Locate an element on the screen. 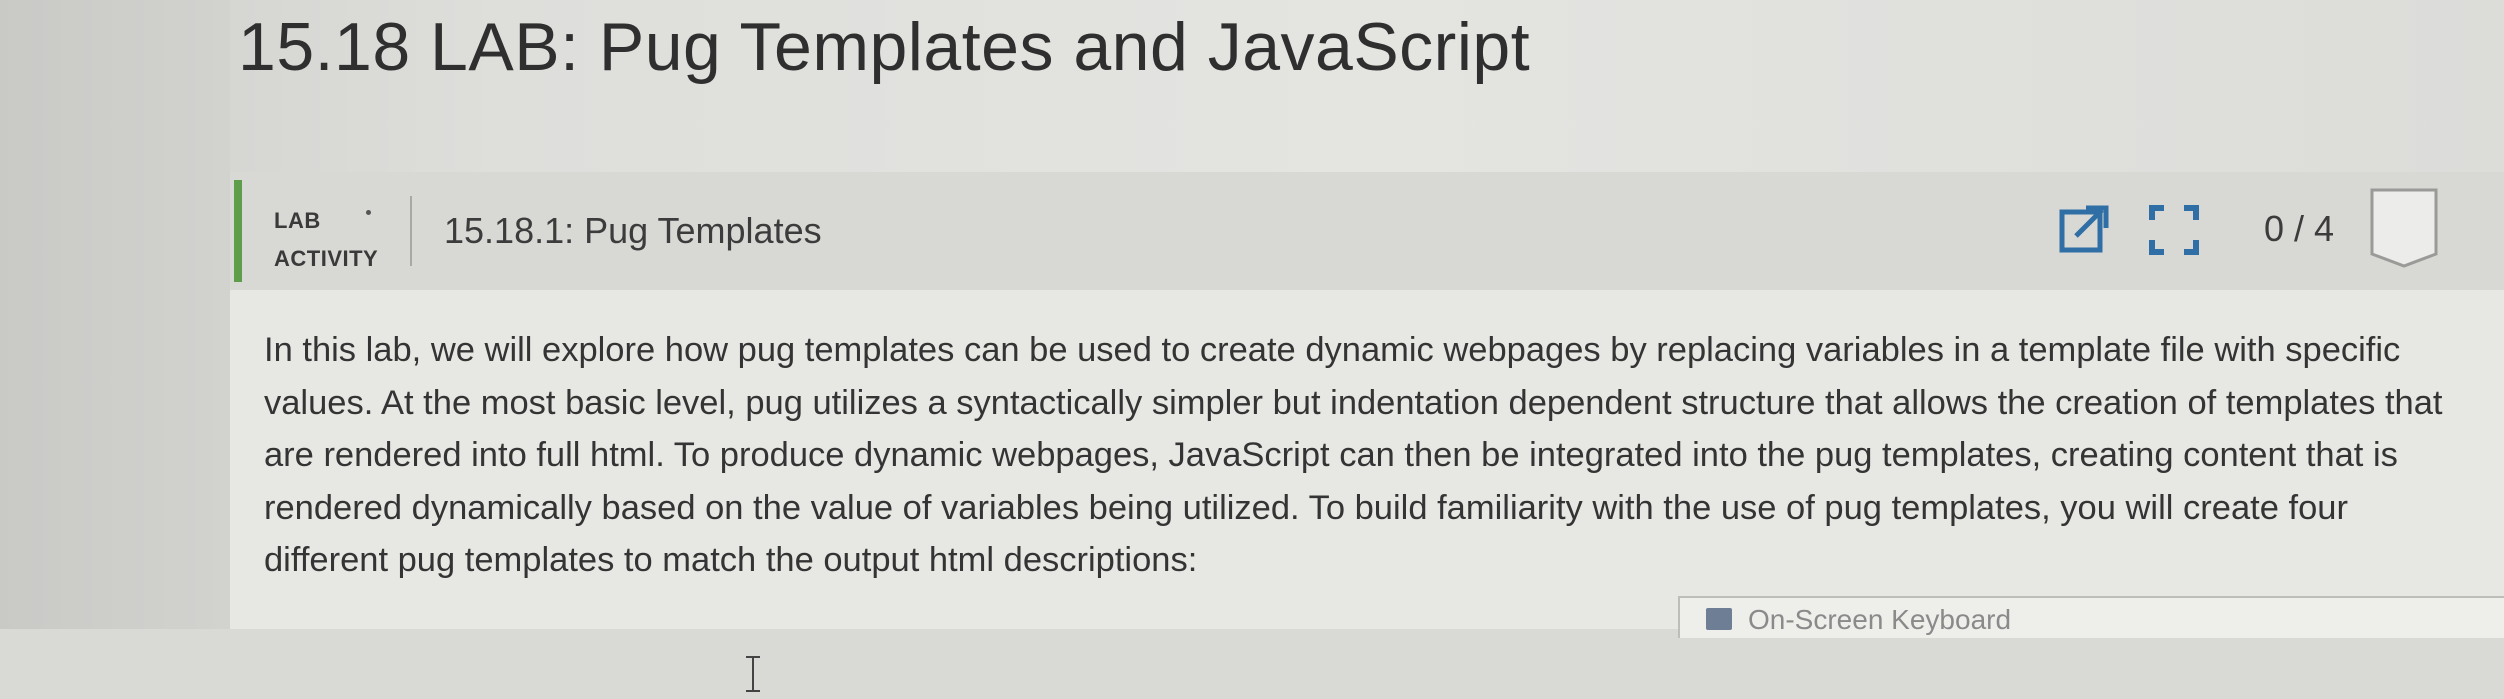 The width and height of the screenshot is (2504, 699). activity-dot is located at coordinates (368, 212).